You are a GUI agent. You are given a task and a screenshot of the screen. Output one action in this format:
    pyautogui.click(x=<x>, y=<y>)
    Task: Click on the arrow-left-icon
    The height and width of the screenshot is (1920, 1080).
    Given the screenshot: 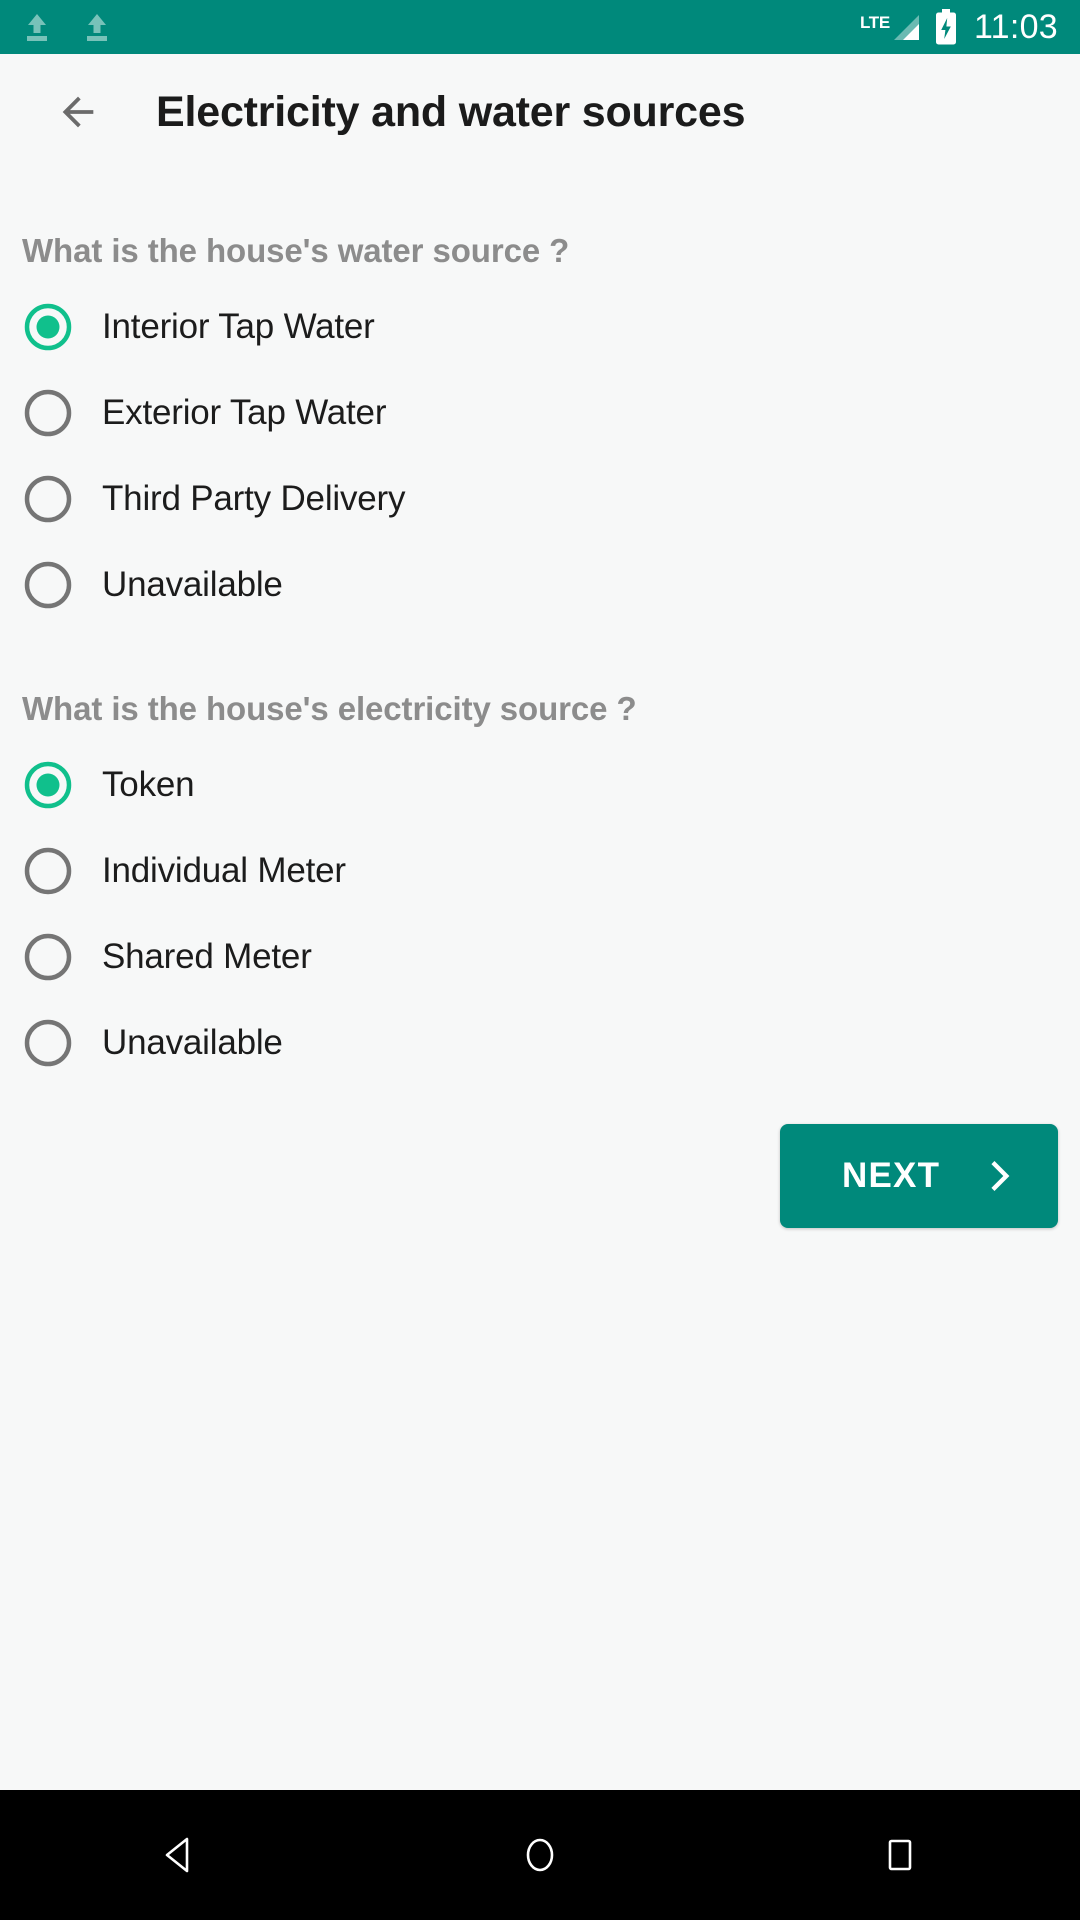 What is the action you would take?
    pyautogui.click(x=78, y=112)
    